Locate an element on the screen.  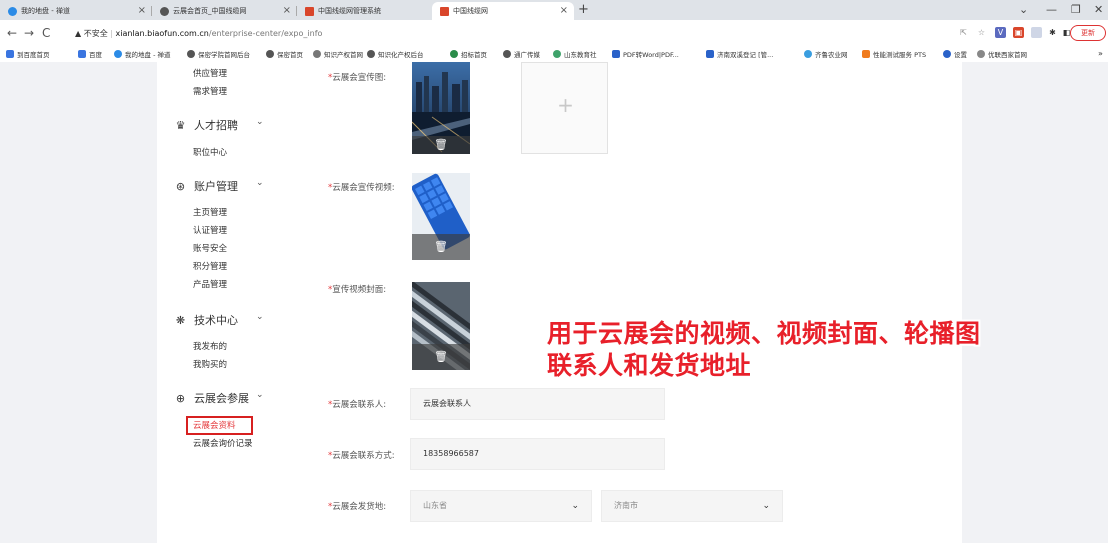
back-icon: ← is located at coordinates (12, 33).